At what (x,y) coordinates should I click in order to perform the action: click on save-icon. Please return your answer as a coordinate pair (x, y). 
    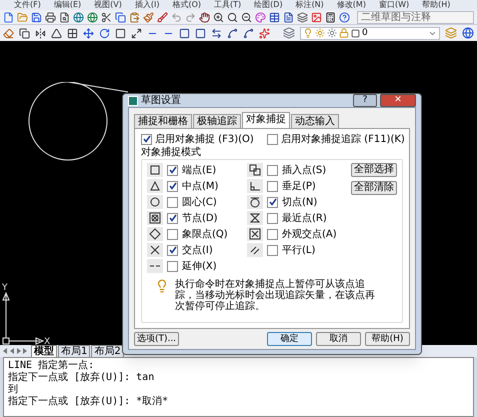
    Looking at the image, I should click on (36, 17).